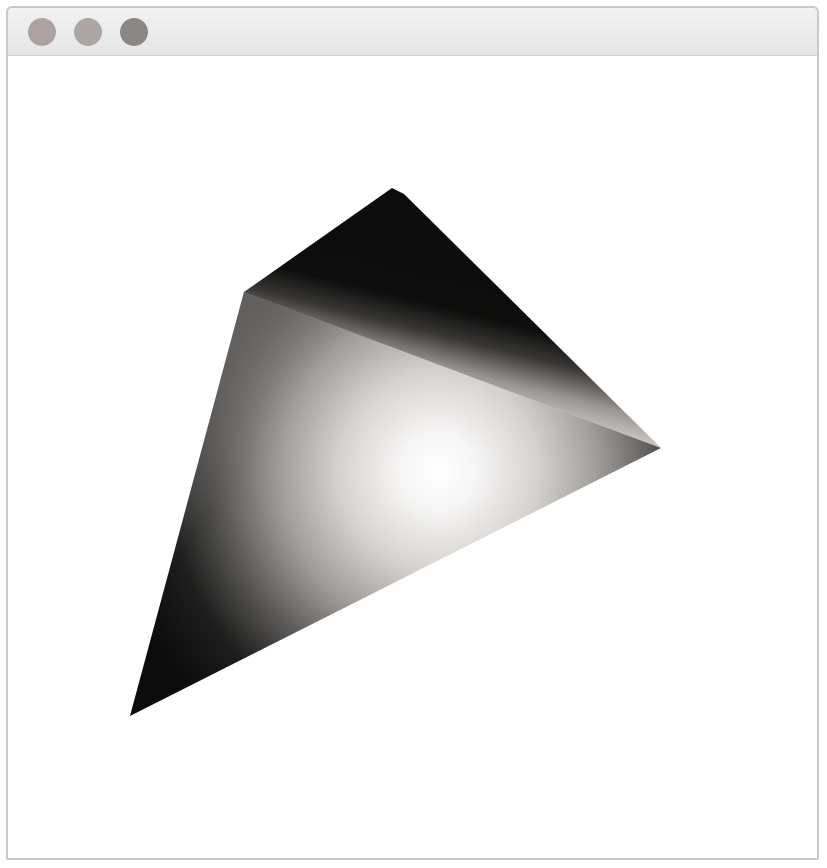 This screenshot has height=868, width=827. I want to click on close-icon, so click(42, 32).